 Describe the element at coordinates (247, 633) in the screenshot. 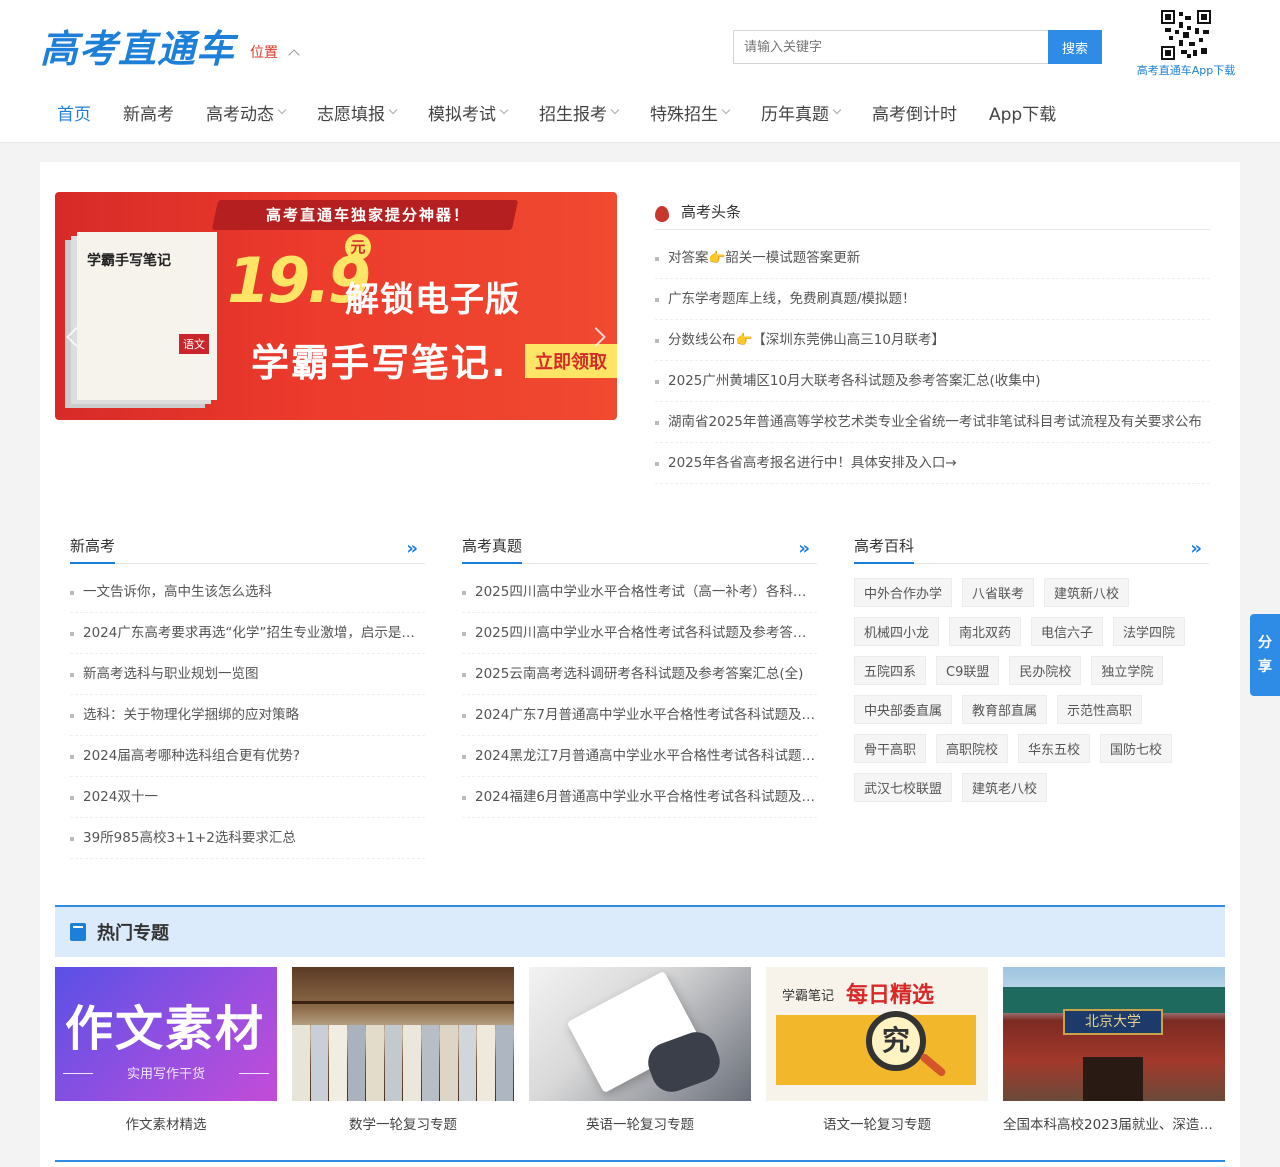

I see `list-item: 2024广东高考要求再选“化学”招生专业激增，启示是什么` at that location.